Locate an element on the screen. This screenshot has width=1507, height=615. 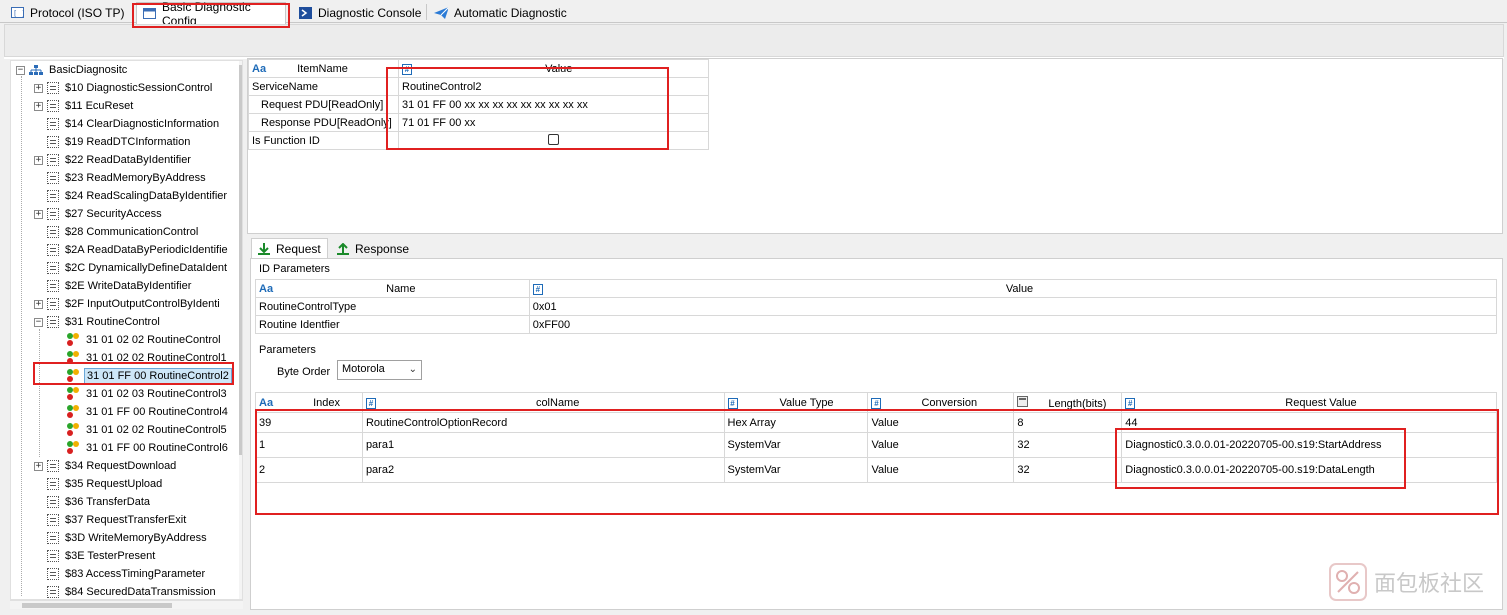
tree-item-label: $14 ClearDiagnosticInformation is located at coordinates (142, 124).